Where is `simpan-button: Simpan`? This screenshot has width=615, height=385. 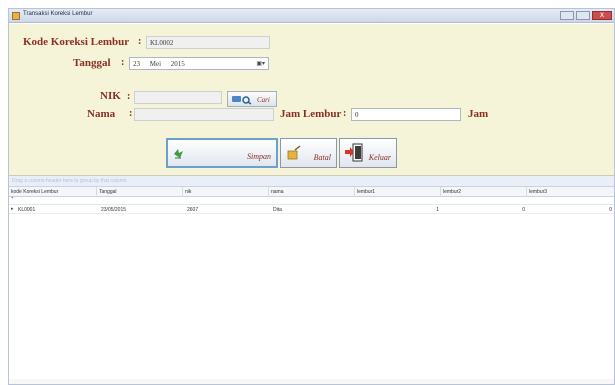
simpan-button: Simpan is located at coordinates (222, 153).